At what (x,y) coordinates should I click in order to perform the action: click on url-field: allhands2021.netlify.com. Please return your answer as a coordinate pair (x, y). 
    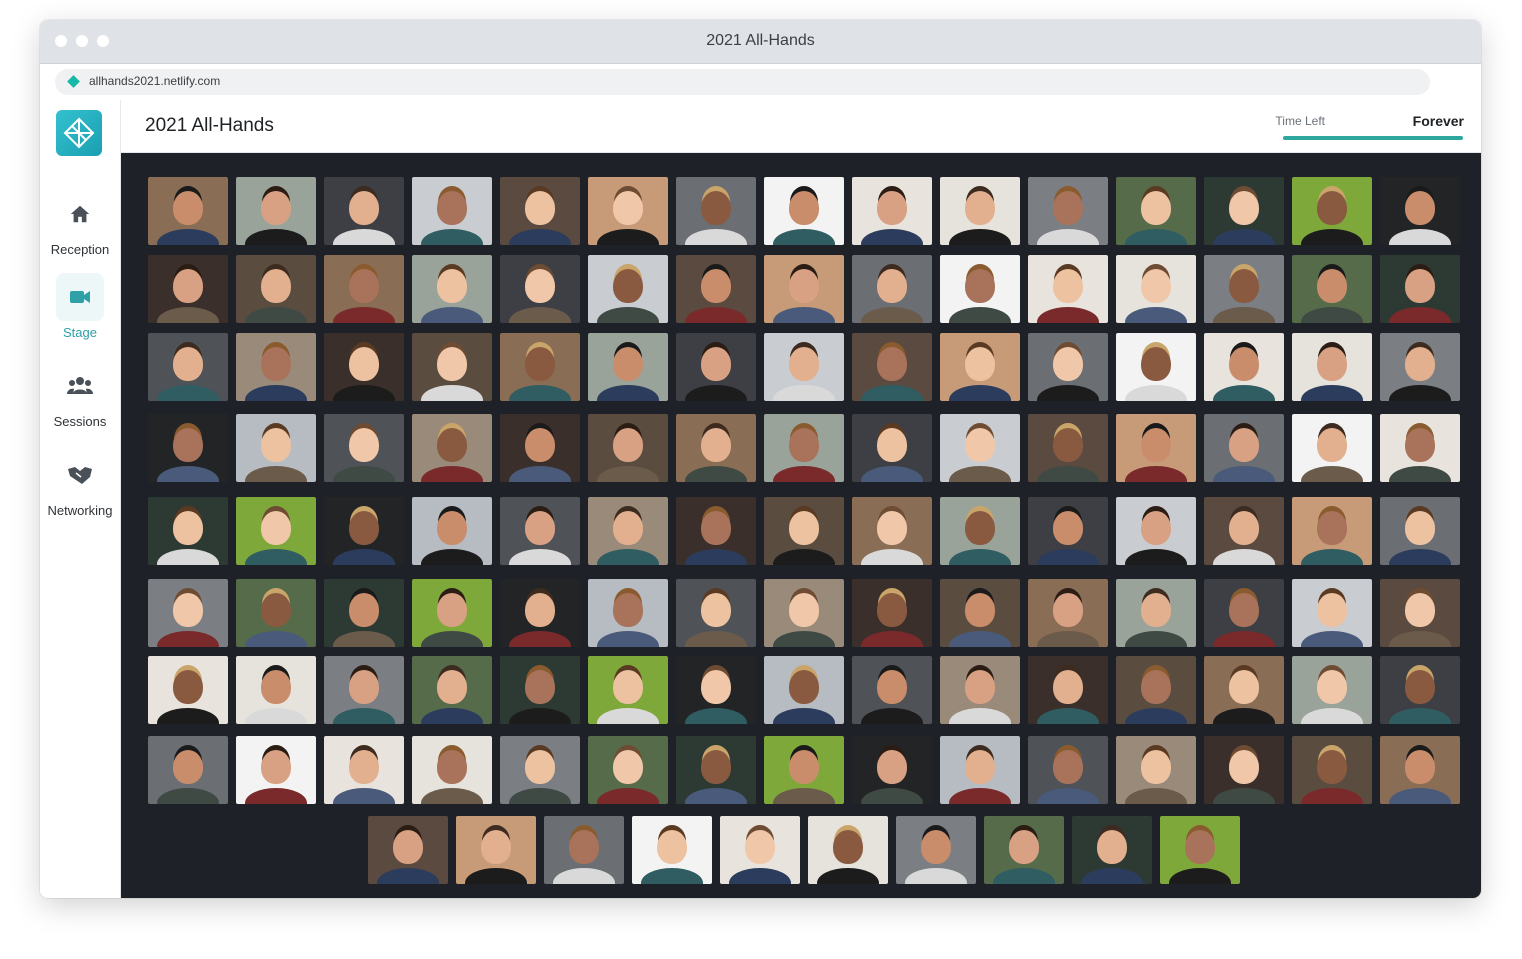
    Looking at the image, I should click on (742, 82).